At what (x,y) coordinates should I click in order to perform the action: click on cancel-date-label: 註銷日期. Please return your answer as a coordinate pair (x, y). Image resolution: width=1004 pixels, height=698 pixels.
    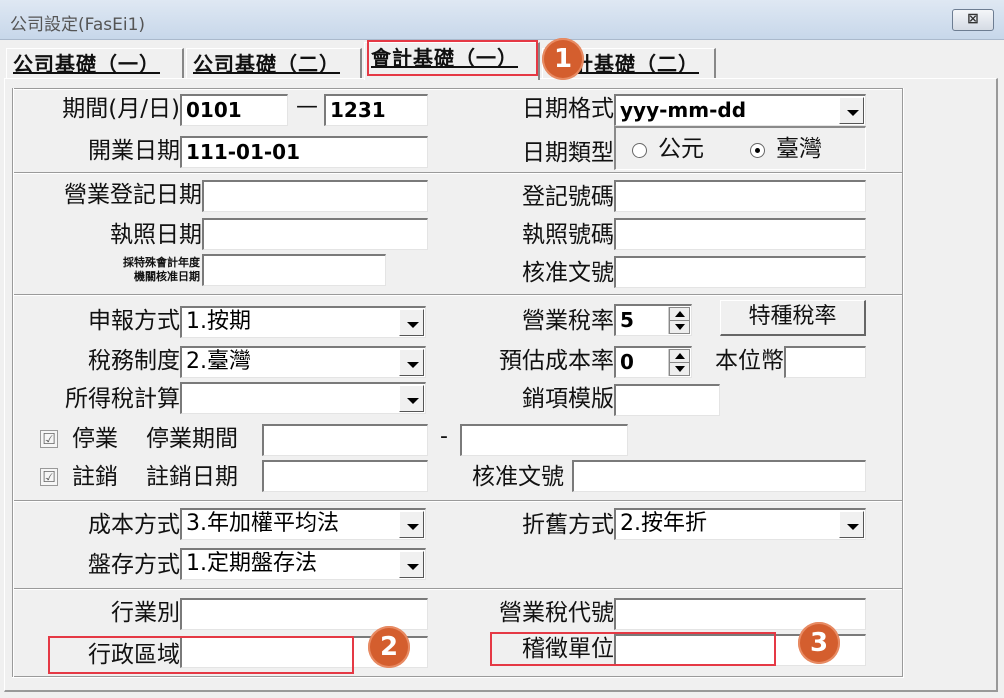
    Looking at the image, I should click on (192, 477).